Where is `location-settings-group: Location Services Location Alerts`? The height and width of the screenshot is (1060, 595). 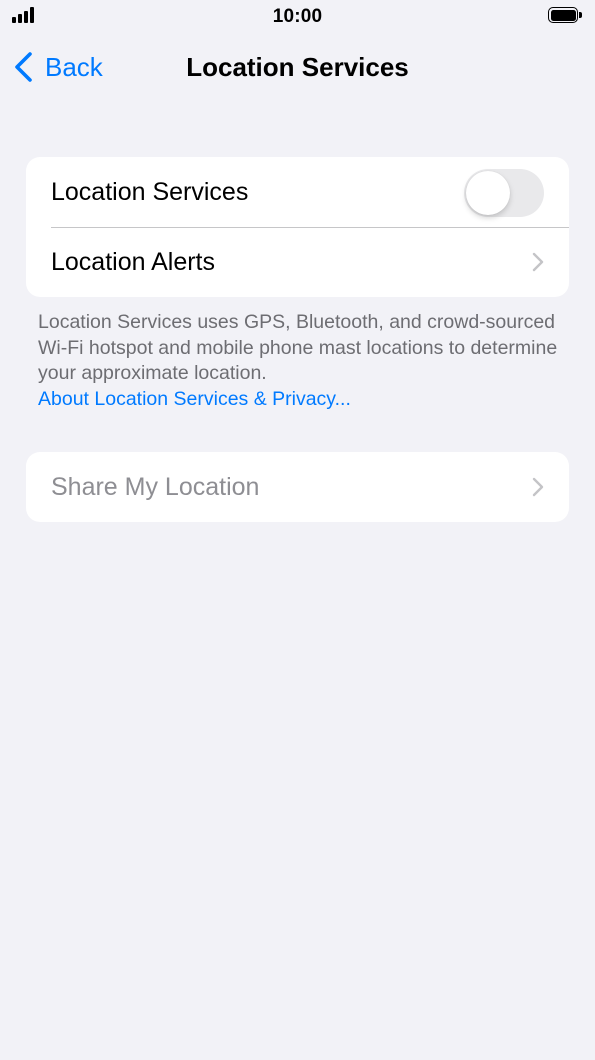
location-settings-group: Location Services Location Alerts is located at coordinates (297, 227).